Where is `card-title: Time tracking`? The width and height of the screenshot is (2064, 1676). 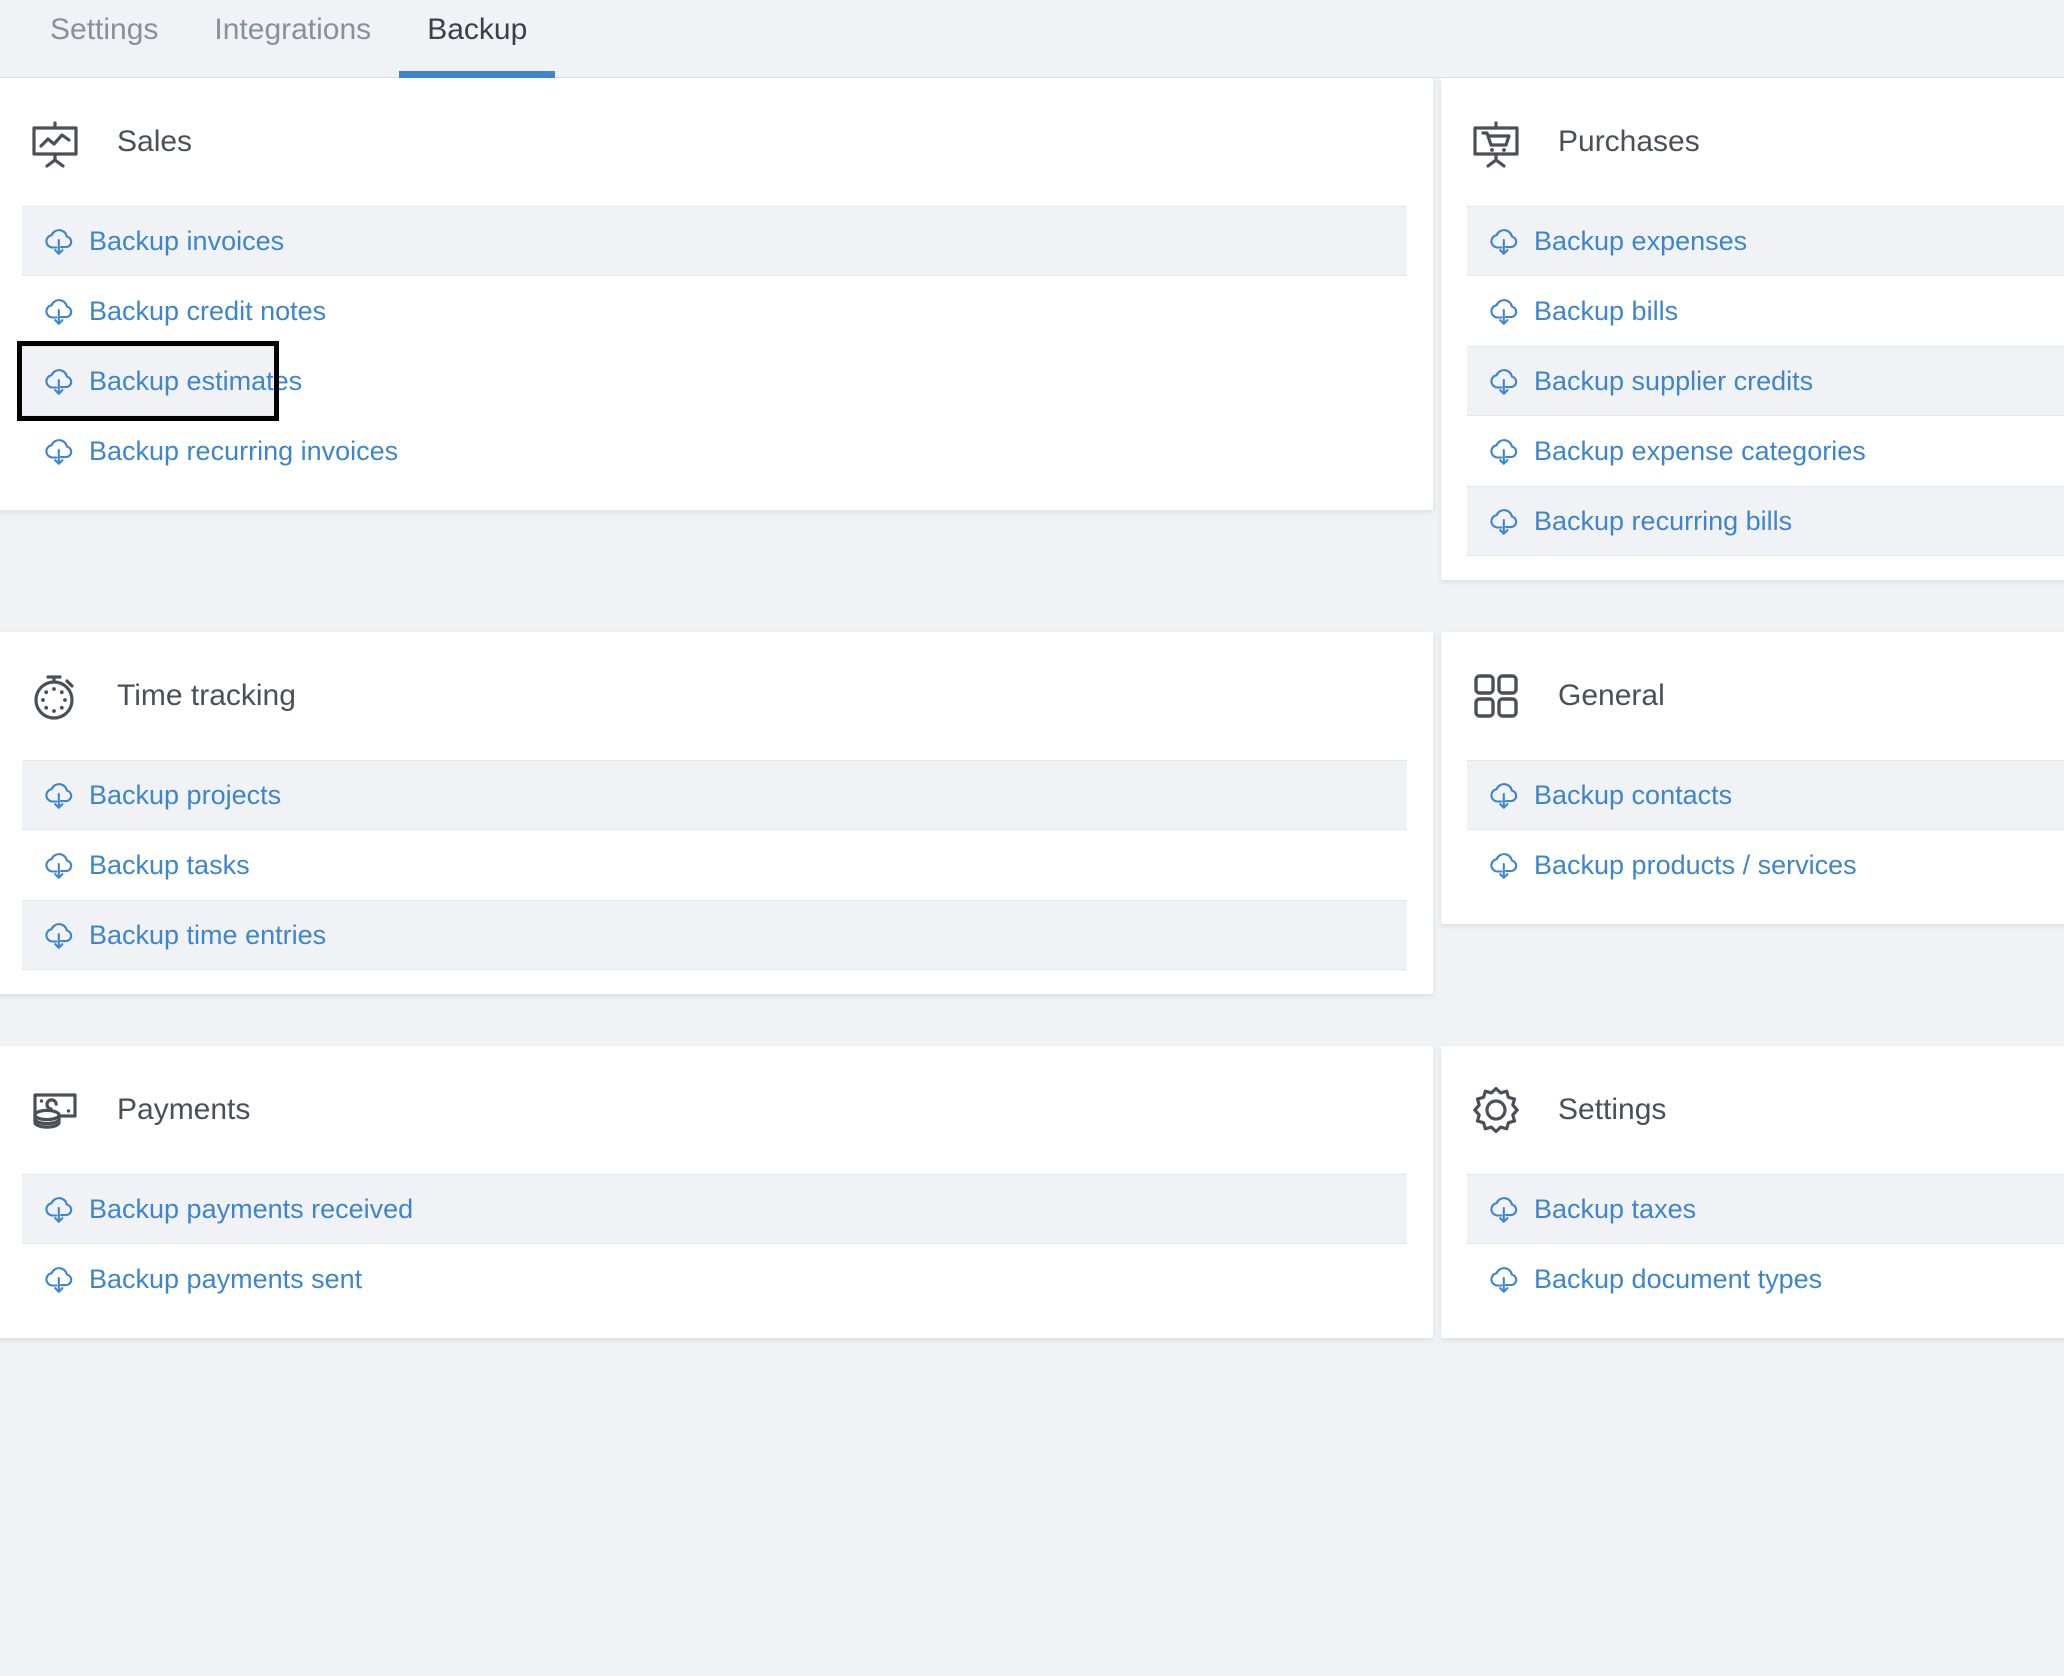 card-title: Time tracking is located at coordinates (206, 695).